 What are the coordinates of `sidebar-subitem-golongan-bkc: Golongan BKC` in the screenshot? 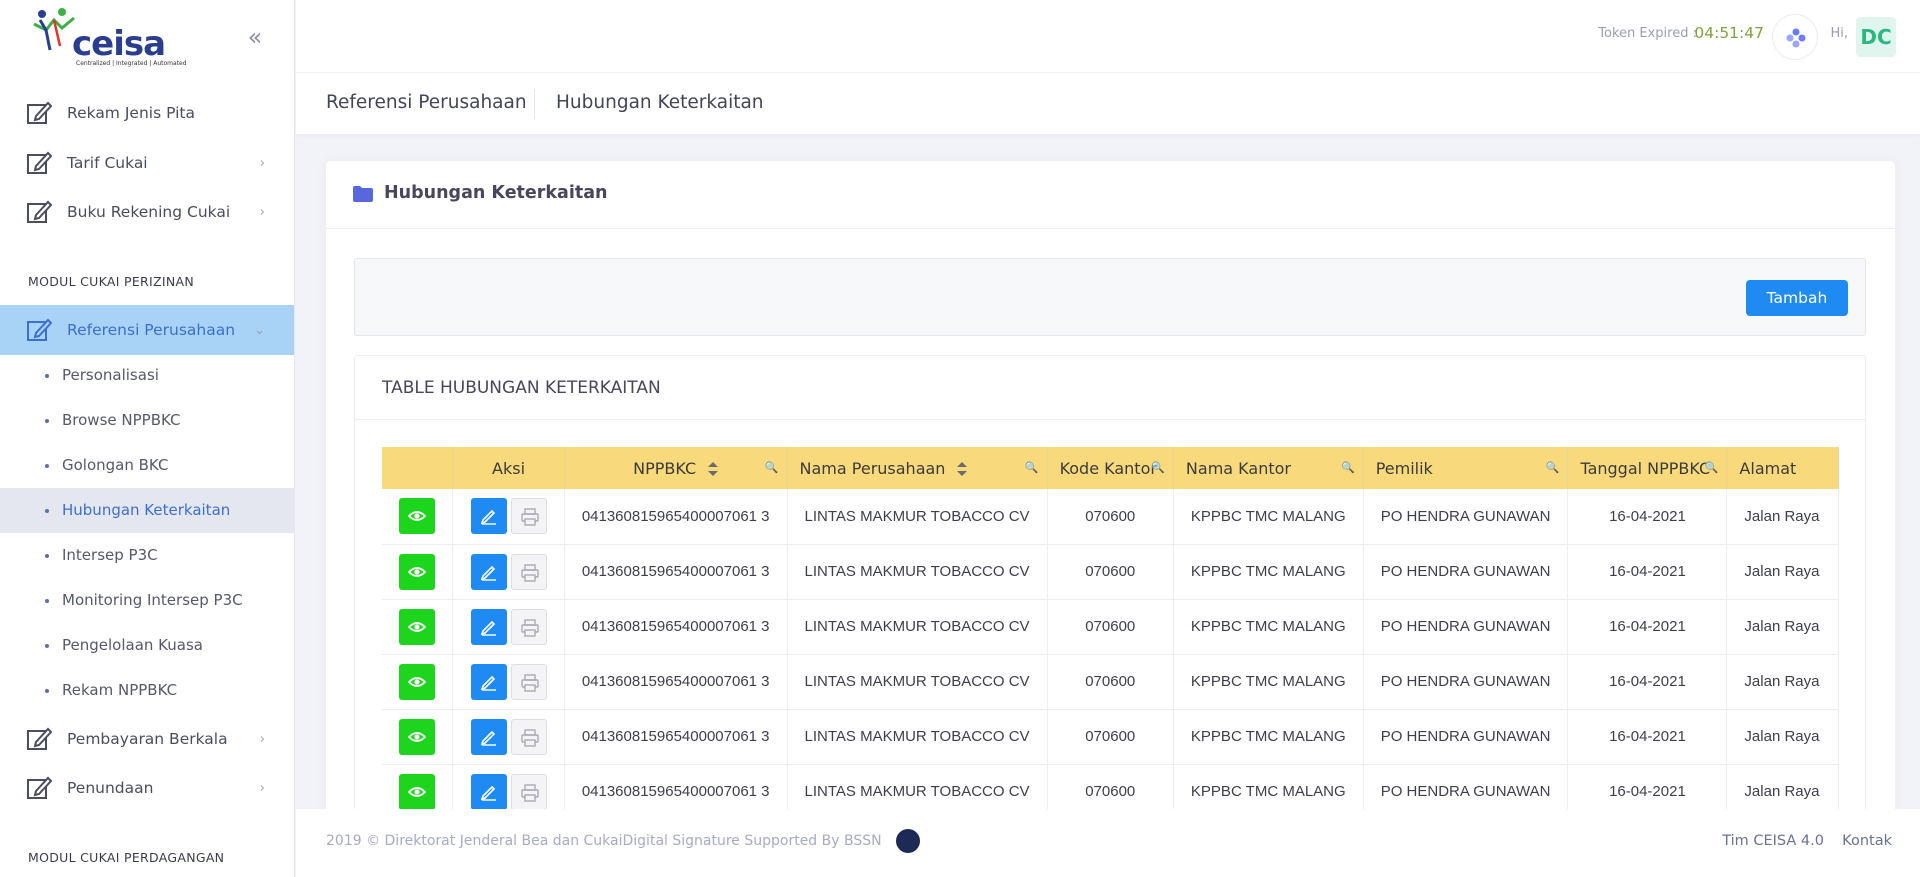 It's located at (147, 465).